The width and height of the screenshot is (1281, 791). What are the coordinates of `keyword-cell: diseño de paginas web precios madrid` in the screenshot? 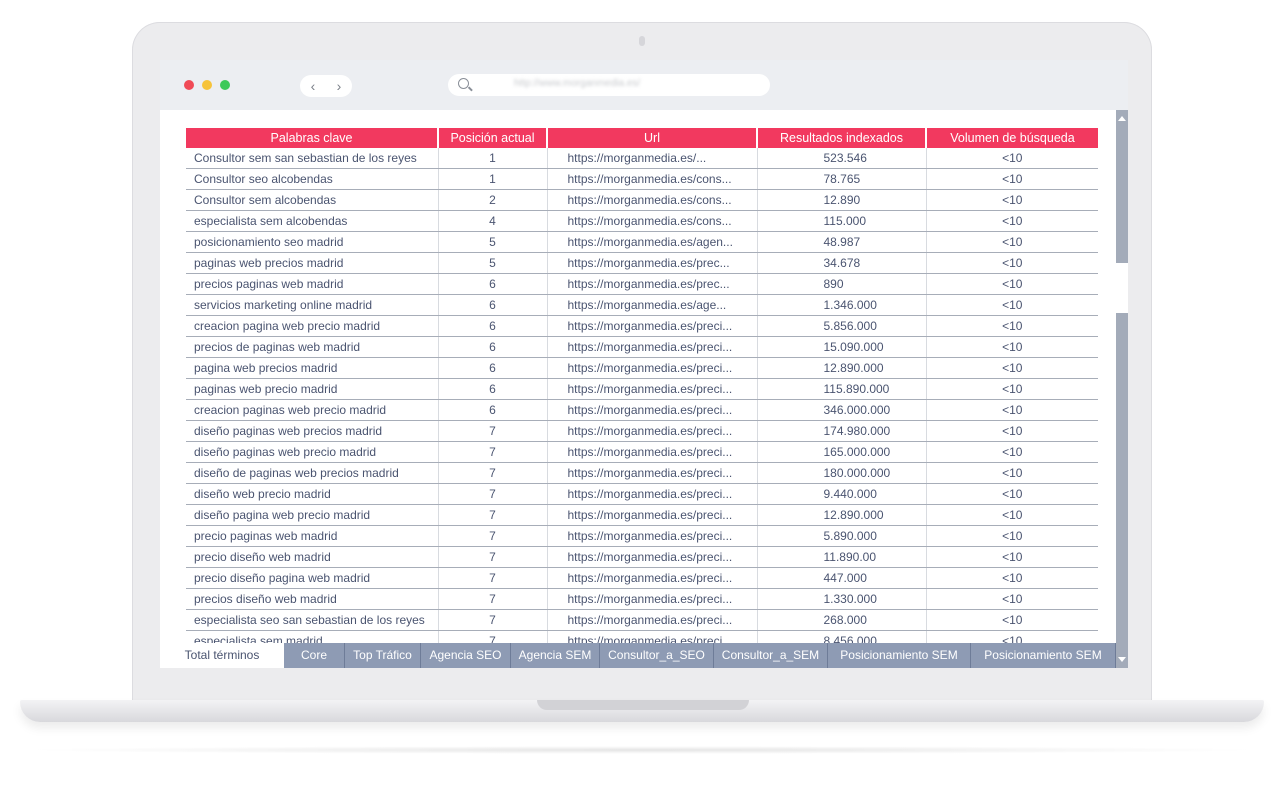 It's located at (312, 473).